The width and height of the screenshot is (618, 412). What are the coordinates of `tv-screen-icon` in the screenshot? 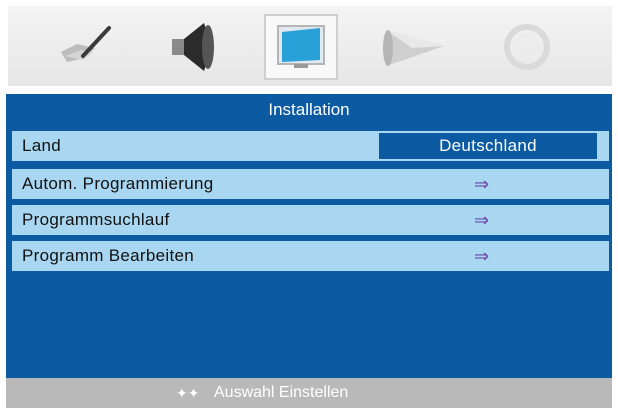 It's located at (301, 46).